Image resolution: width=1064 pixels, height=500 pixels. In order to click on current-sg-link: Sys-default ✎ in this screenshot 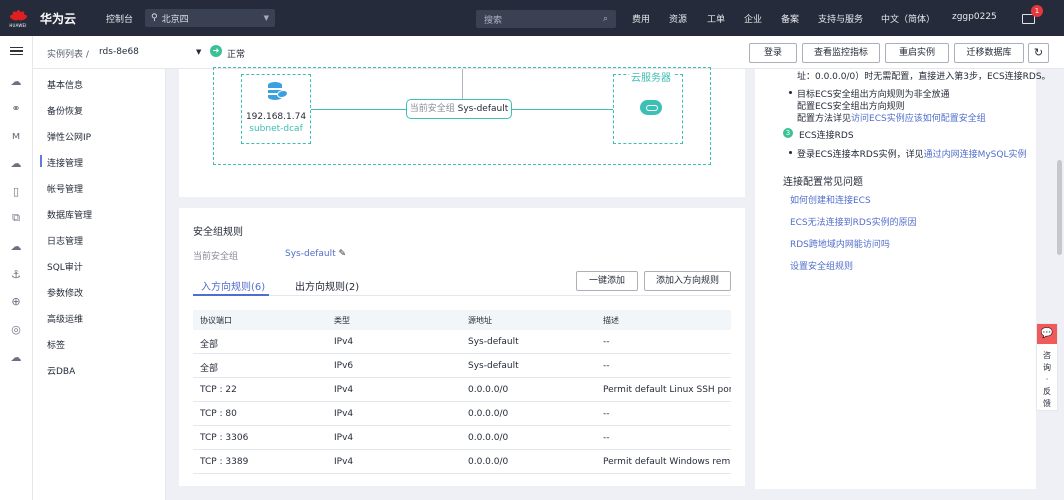, I will do `click(315, 254)`.